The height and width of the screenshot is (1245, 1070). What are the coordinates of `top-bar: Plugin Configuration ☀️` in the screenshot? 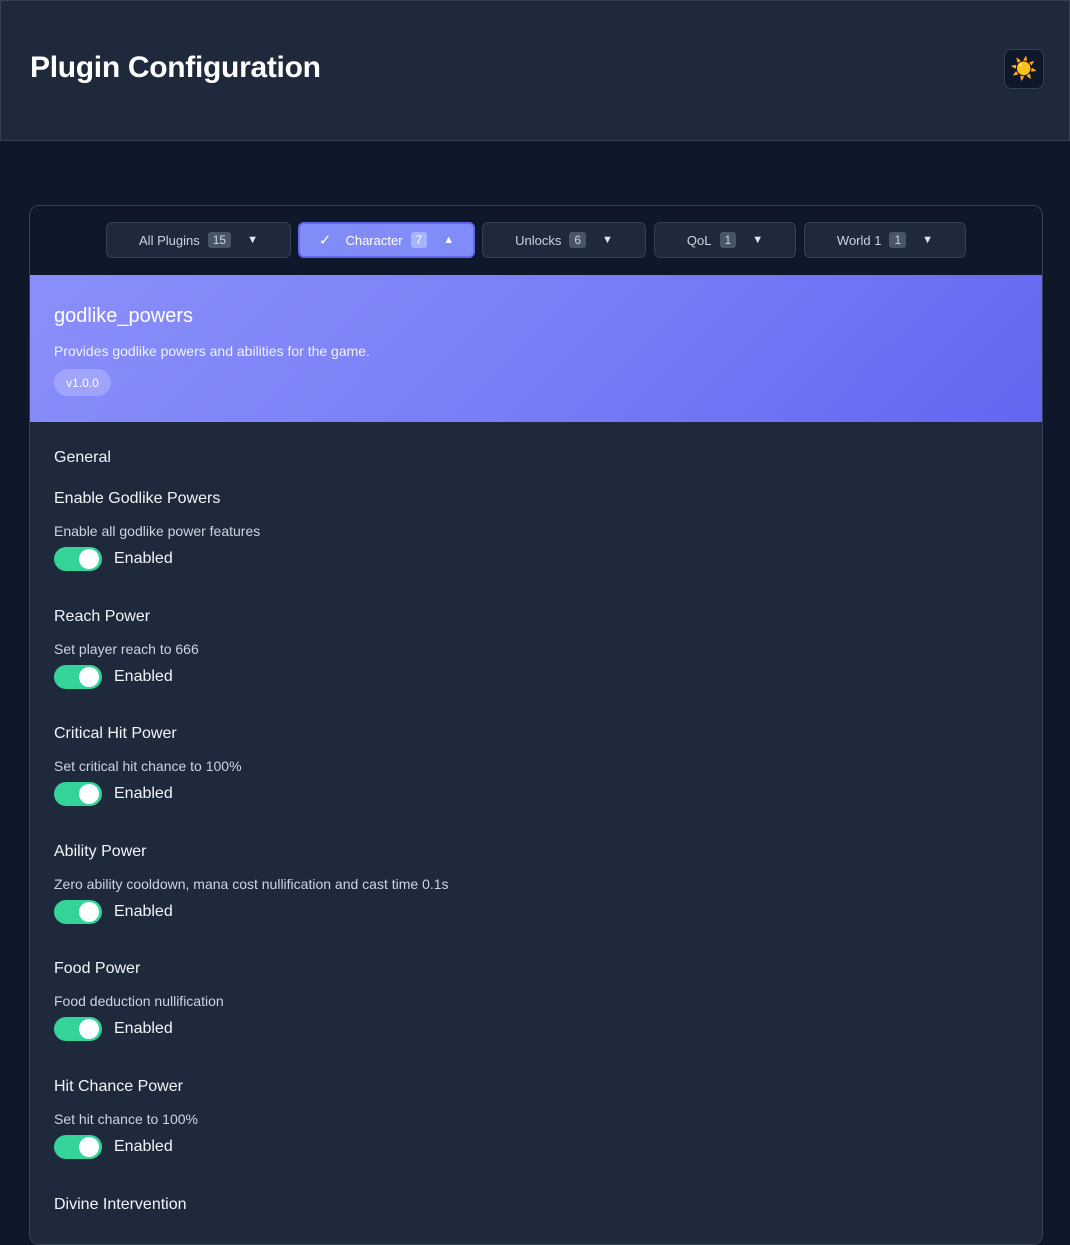 It's located at (535, 70).